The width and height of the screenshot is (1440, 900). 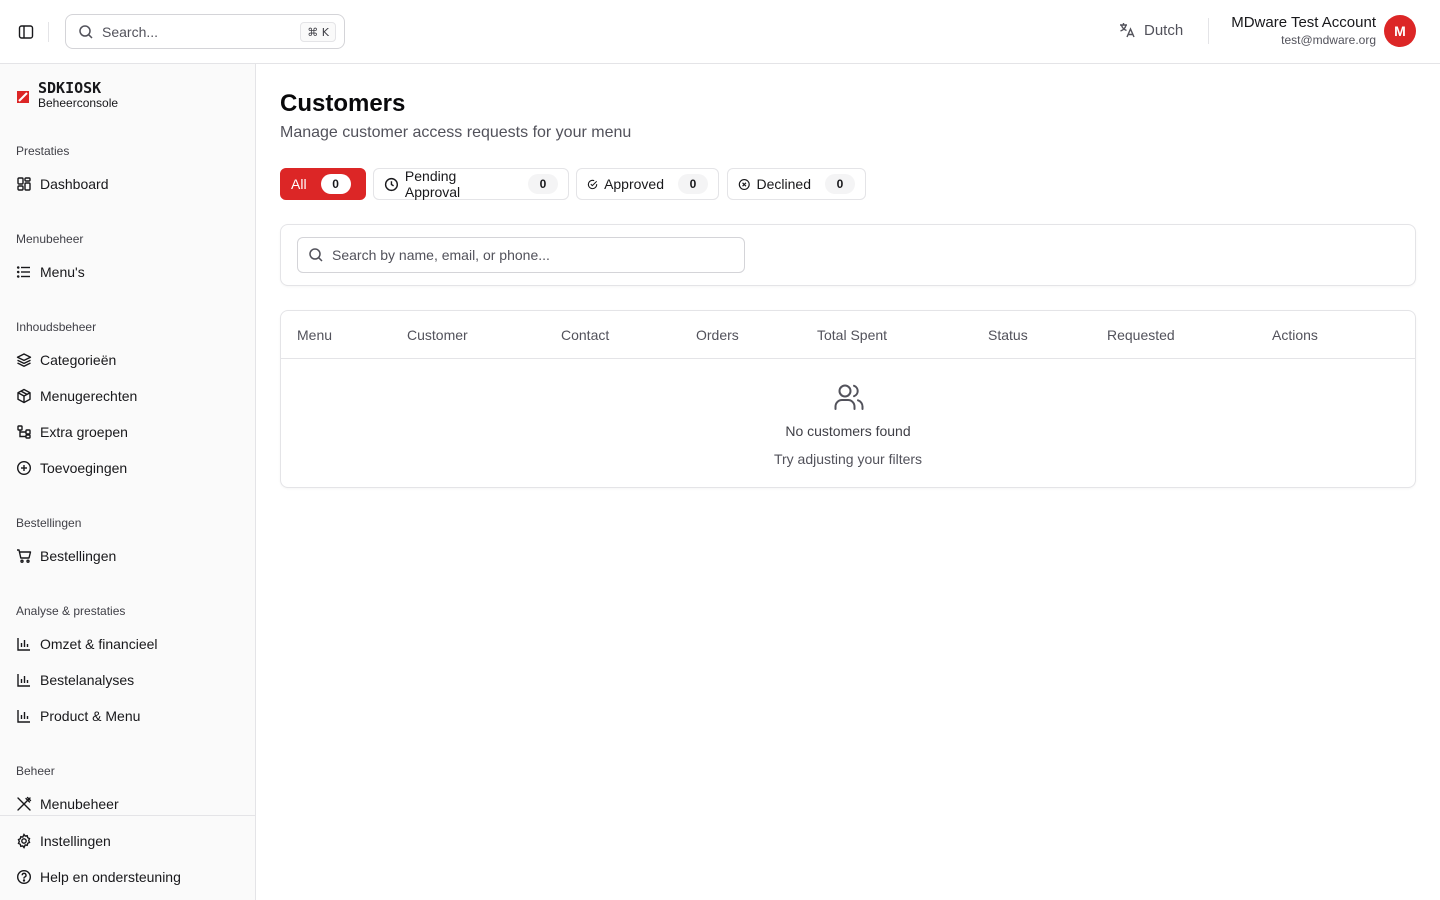 What do you see at coordinates (56, 327) in the screenshot?
I see `section-label-inhoudsbeheer: Inhoudsbeheer` at bounding box center [56, 327].